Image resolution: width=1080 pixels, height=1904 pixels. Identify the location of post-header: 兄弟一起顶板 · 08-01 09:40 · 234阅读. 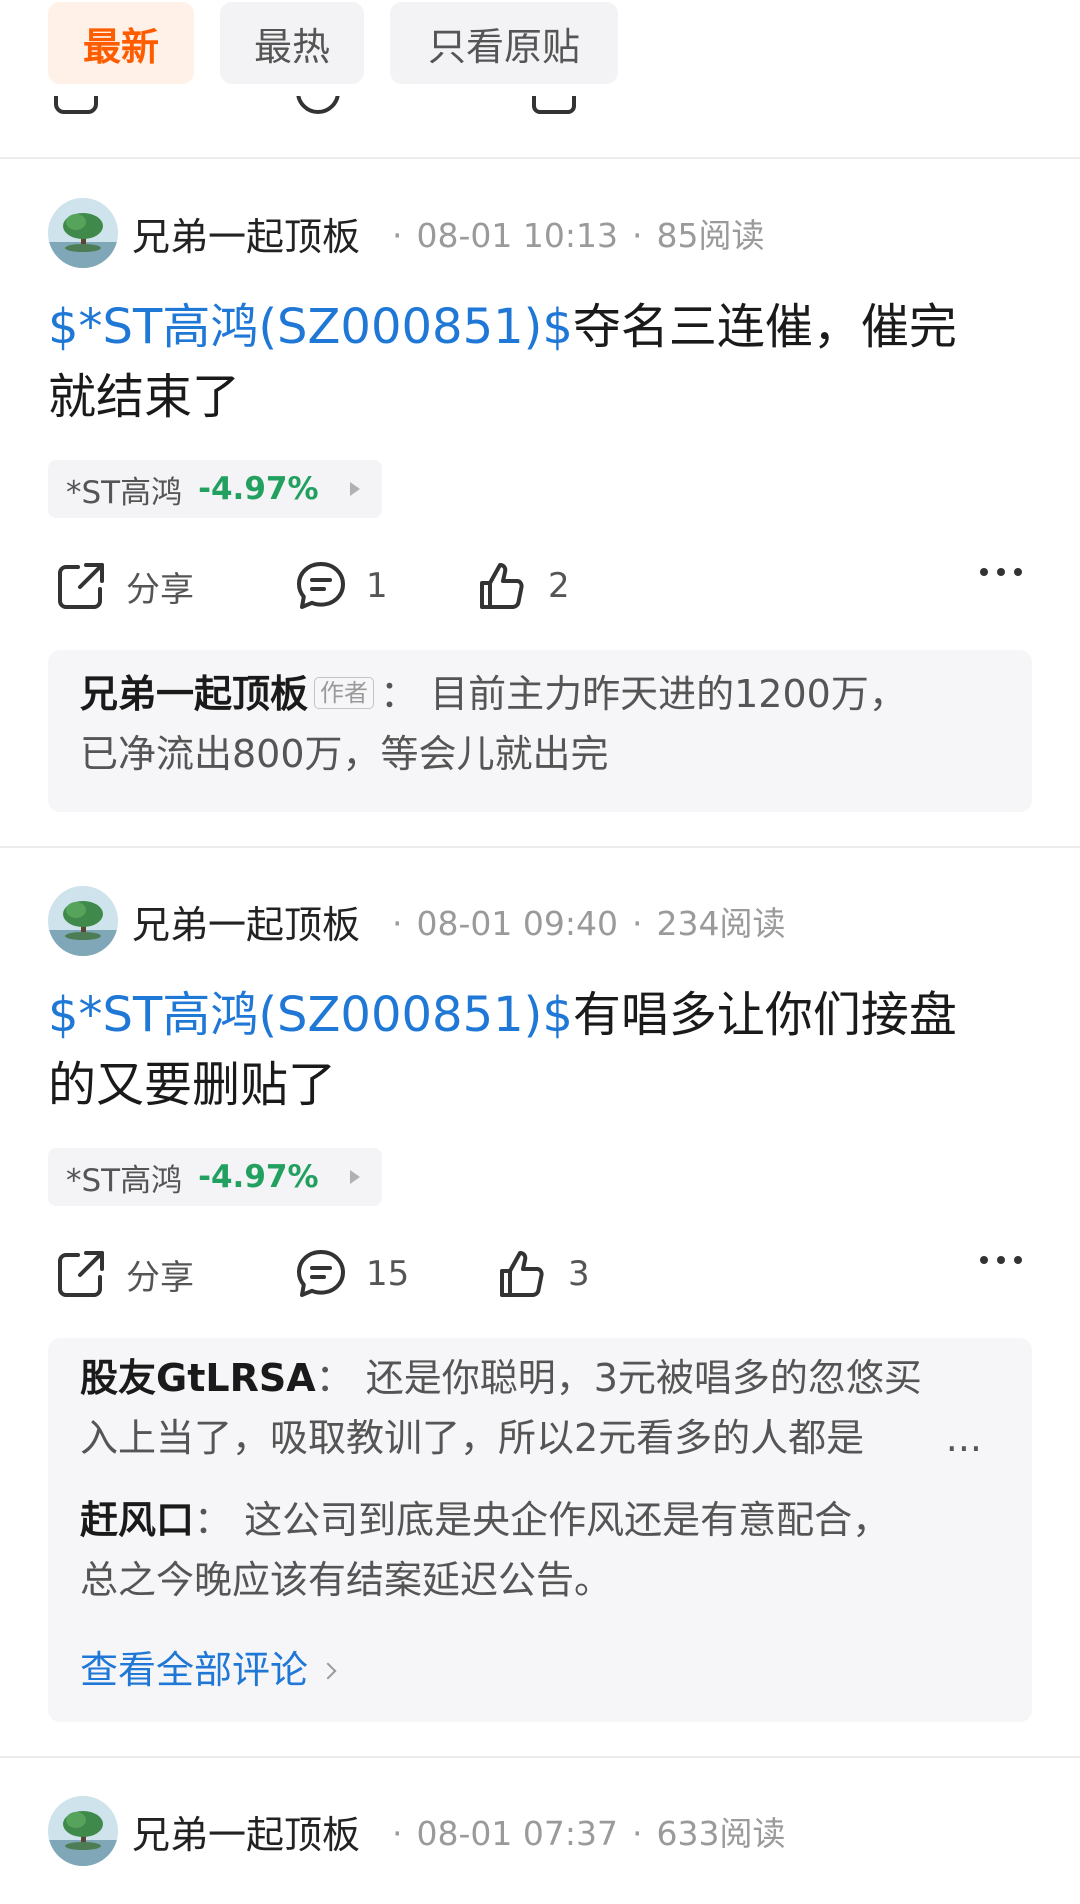
(417, 921).